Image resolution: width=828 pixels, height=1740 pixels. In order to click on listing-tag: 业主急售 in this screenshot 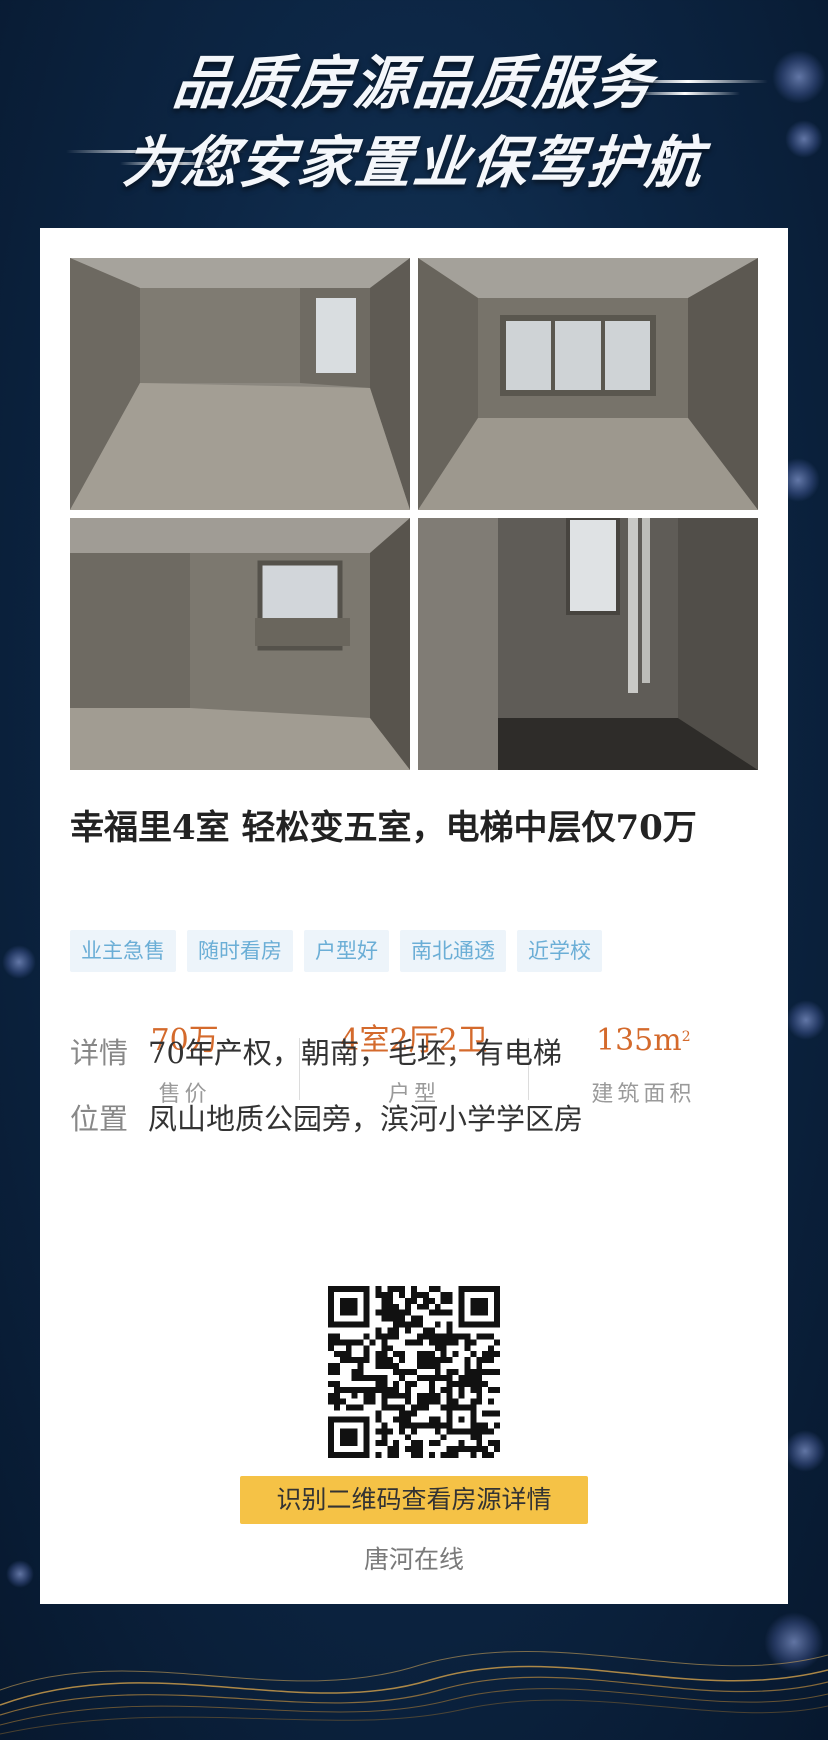, I will do `click(123, 951)`.